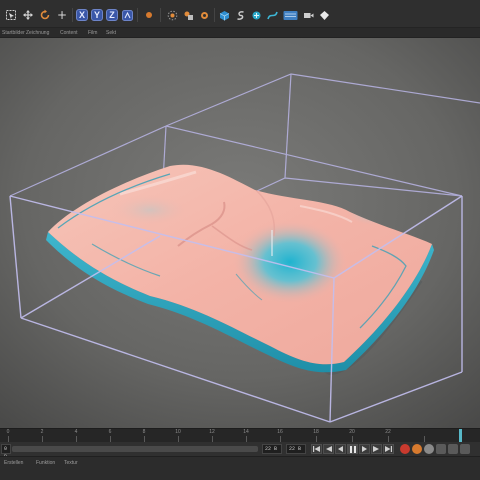 This screenshot has height=480, width=480. Describe the element at coordinates (364, 449) in the screenshot. I see `next-frame-button` at that location.